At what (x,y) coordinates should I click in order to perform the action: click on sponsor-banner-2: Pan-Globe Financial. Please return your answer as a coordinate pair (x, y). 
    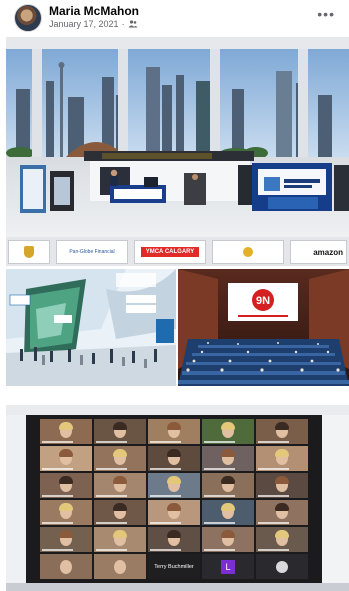
    Looking at the image, I should click on (92, 252).